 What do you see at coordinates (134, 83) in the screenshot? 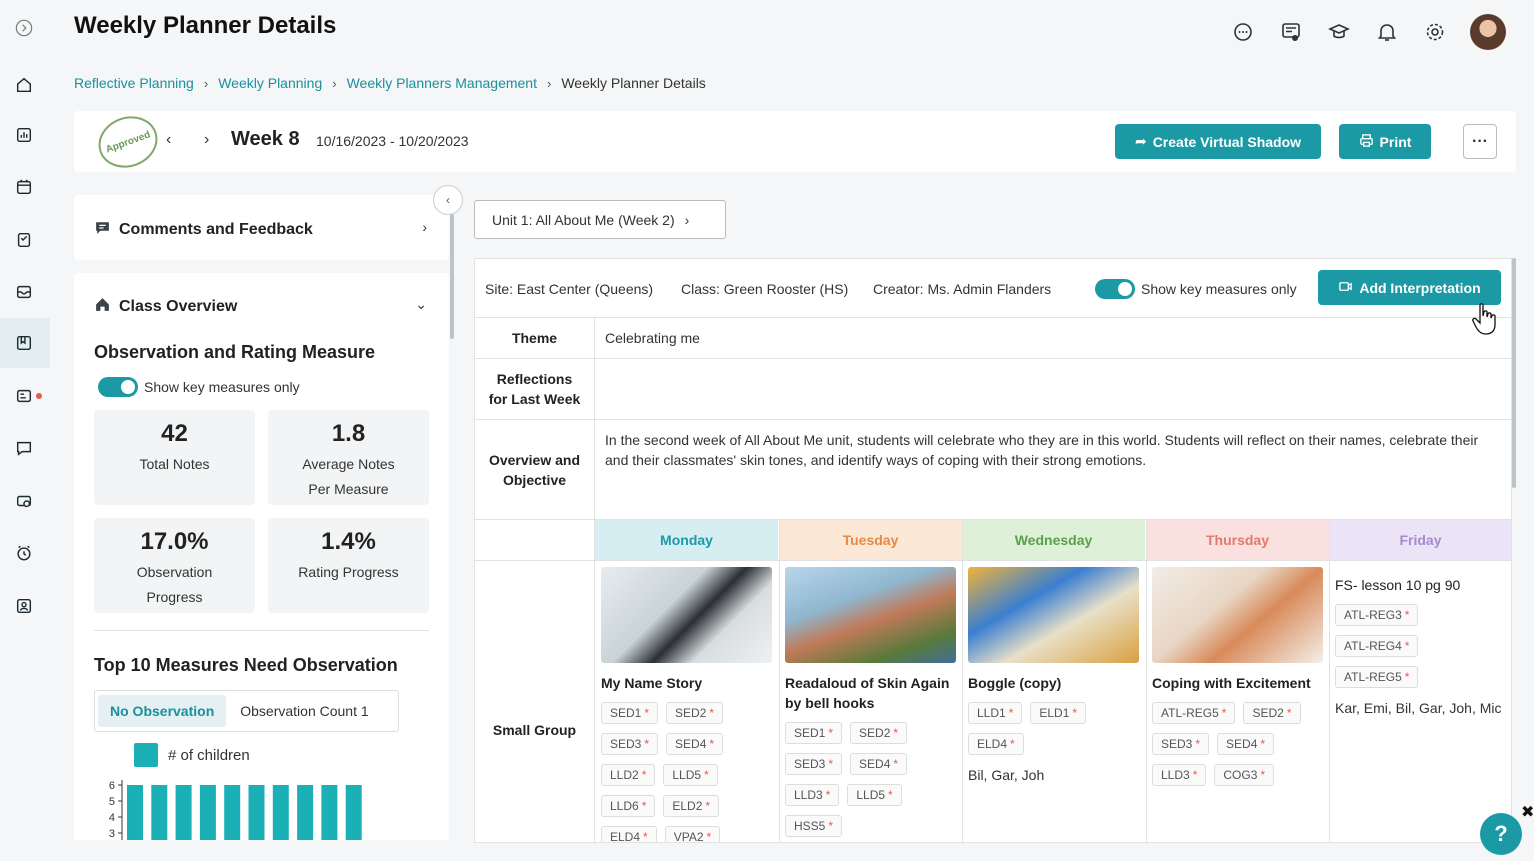
I see `breadcrumb-reflective-planning: Reflective Planning` at bounding box center [134, 83].